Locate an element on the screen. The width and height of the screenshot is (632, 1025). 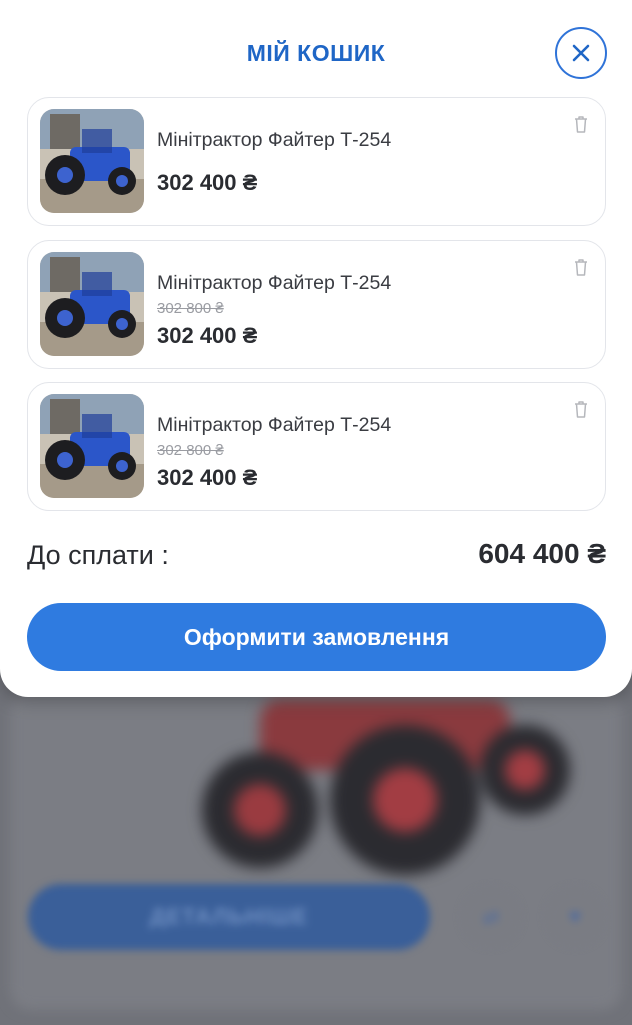
background-details-label: ДЕТАЛЬНІШЕ is located at coordinates (229, 916).